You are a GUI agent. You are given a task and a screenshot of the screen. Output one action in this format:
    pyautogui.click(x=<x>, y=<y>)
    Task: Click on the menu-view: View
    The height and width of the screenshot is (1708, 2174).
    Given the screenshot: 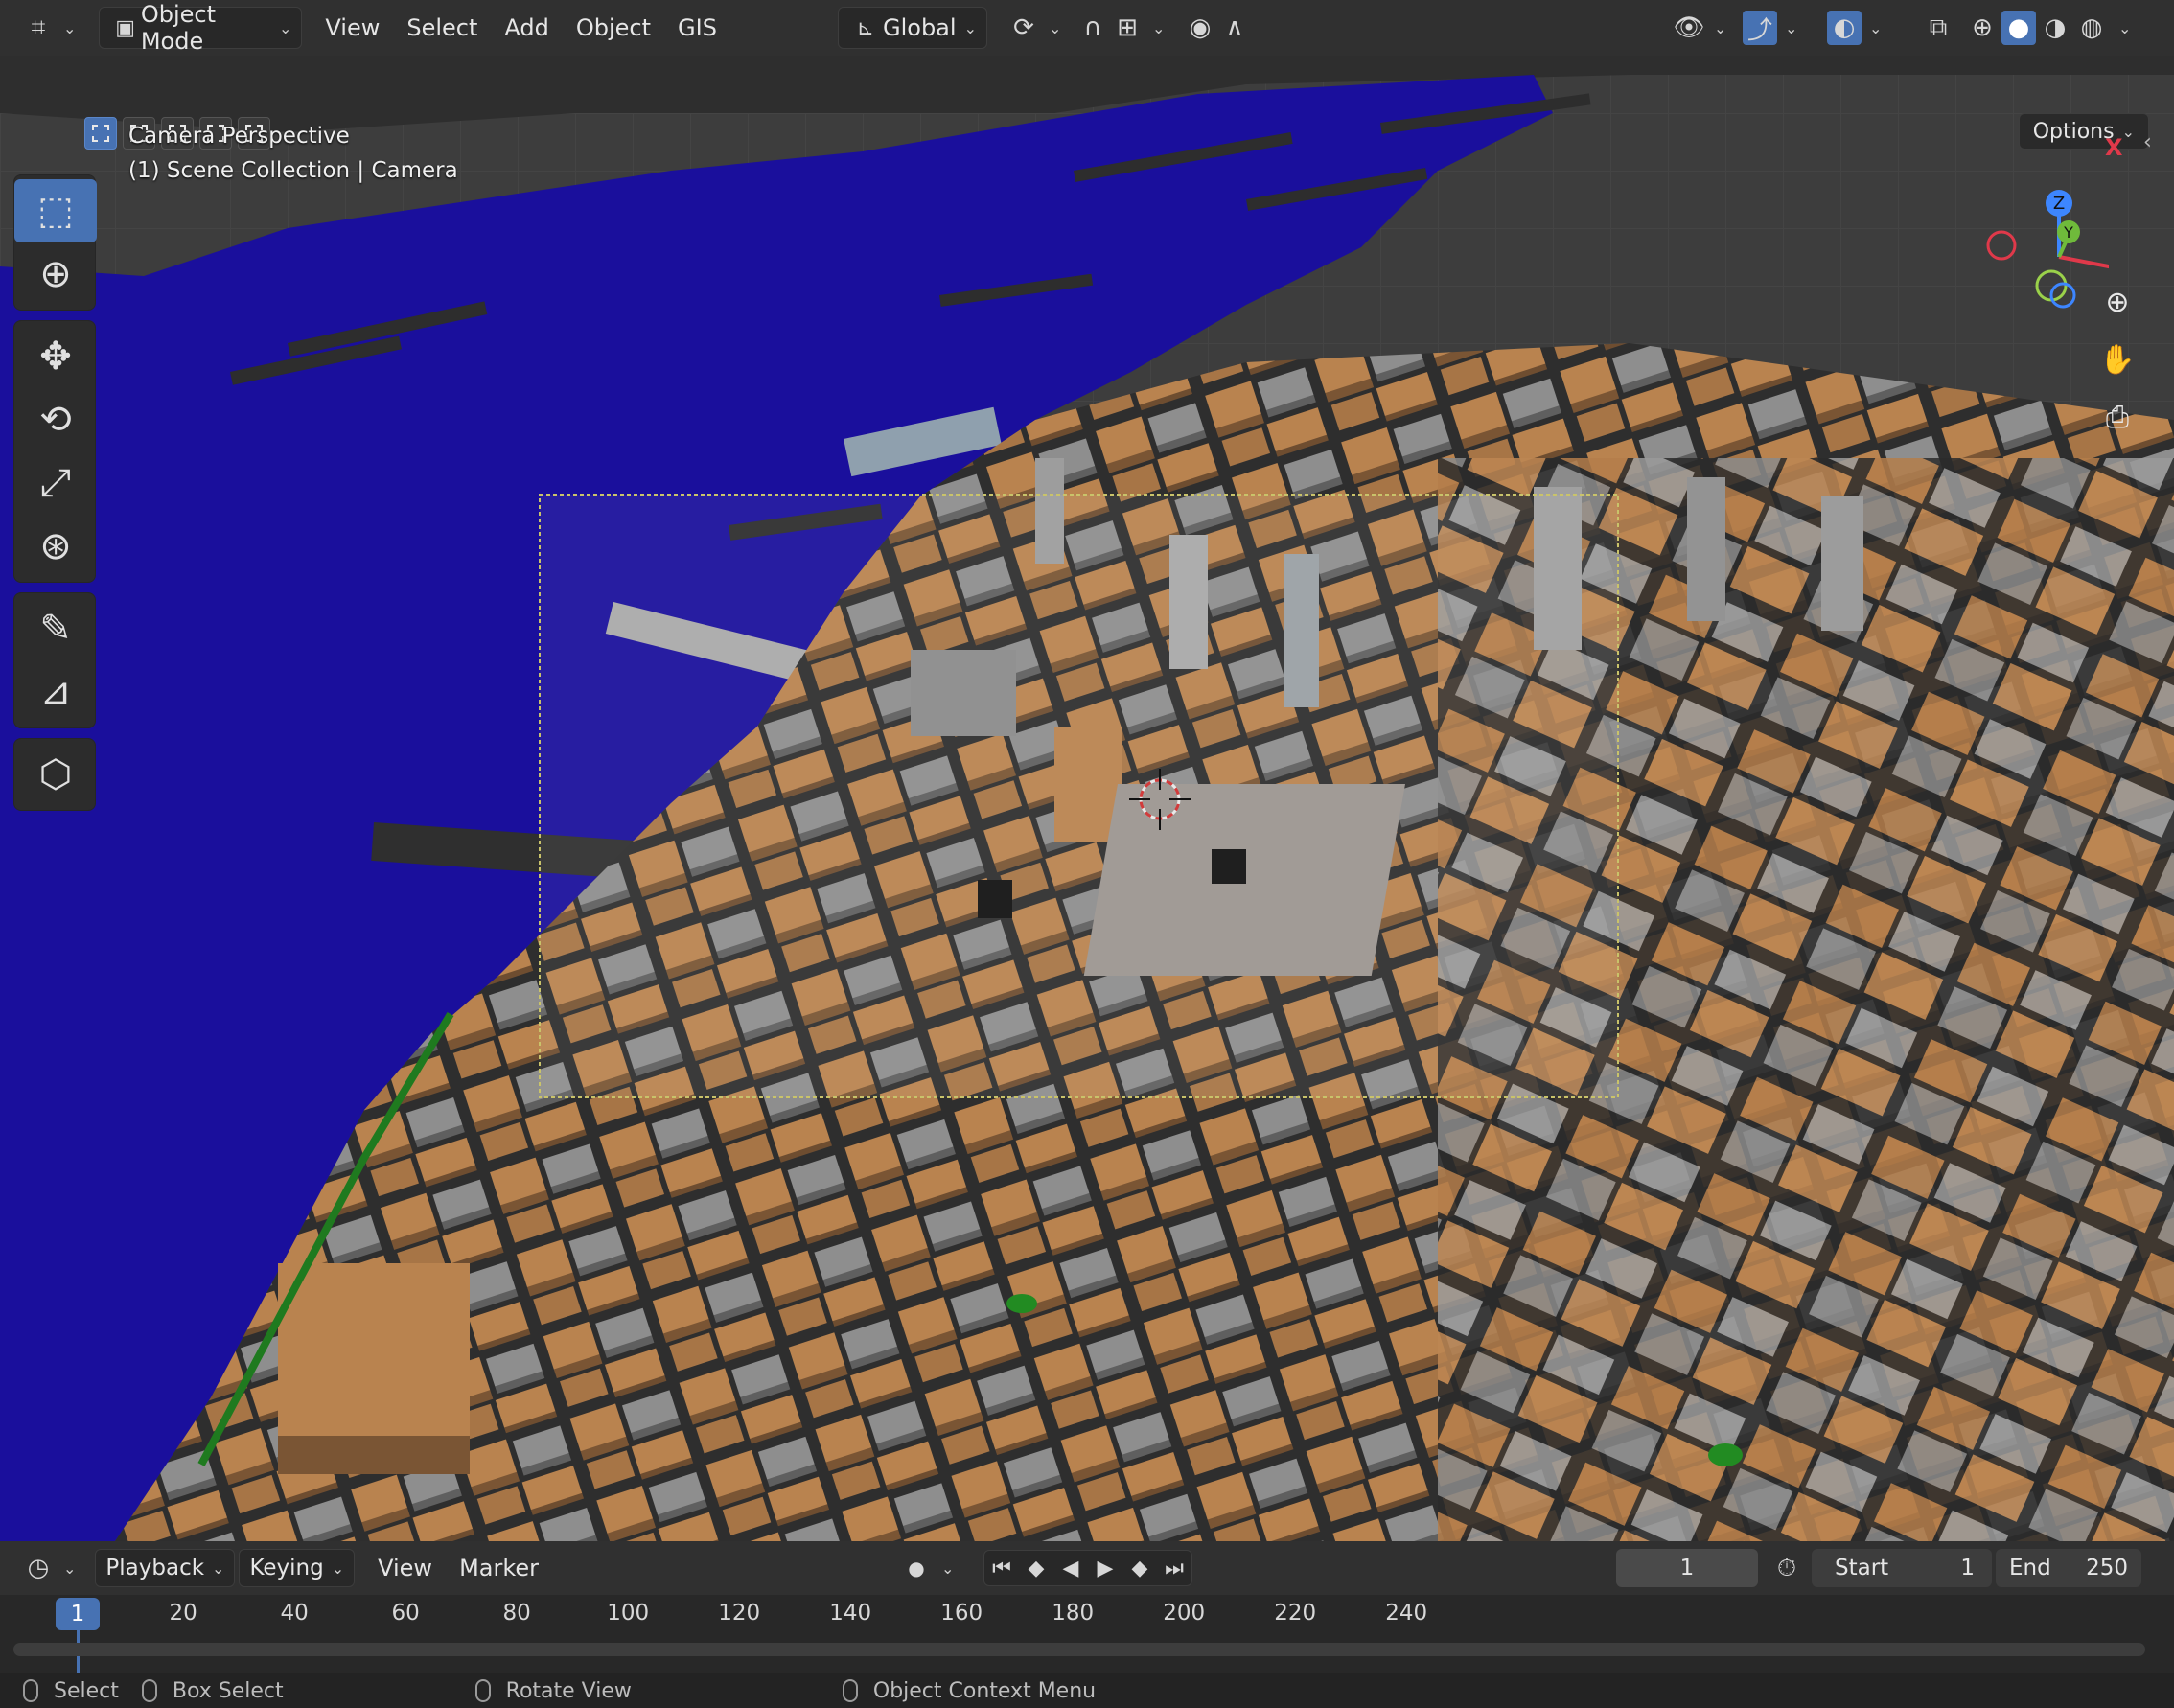 What is the action you would take?
    pyautogui.click(x=352, y=27)
    